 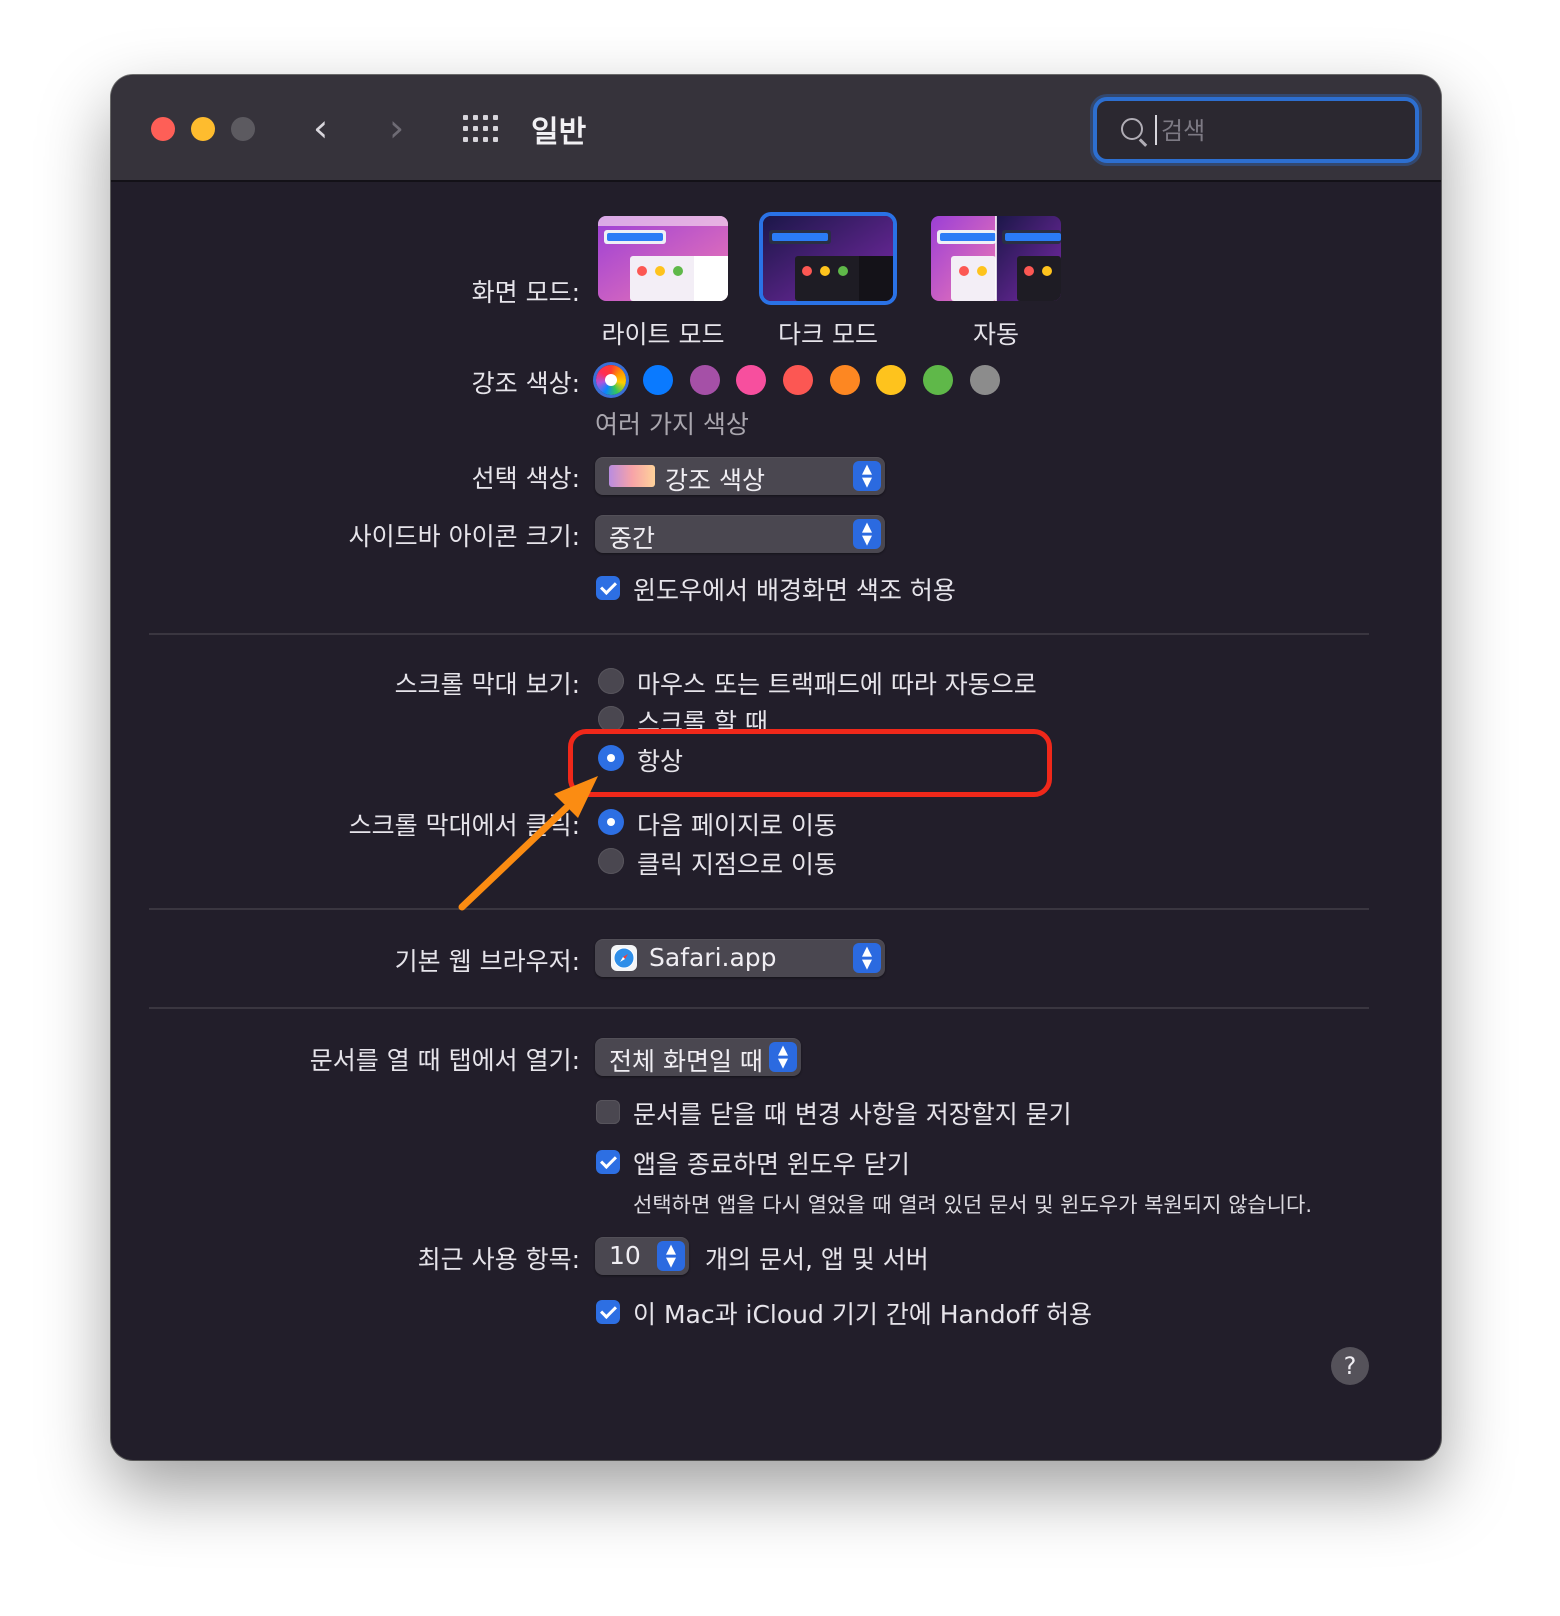 I want to click on appearance-label: 화면 모드:, so click(x=525, y=292).